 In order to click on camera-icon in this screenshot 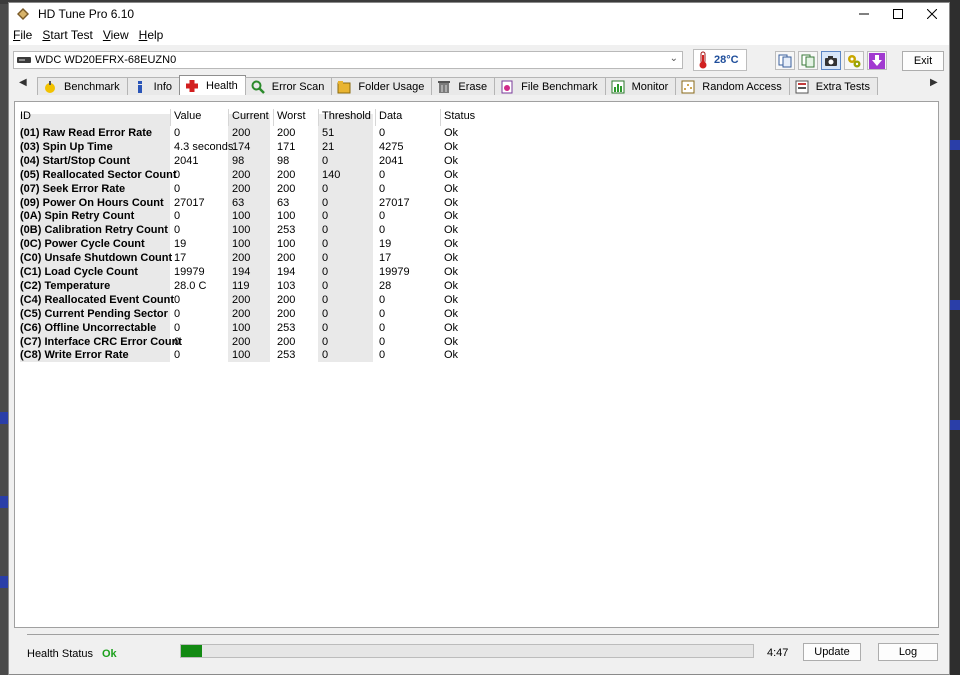, I will do `click(831, 60)`.